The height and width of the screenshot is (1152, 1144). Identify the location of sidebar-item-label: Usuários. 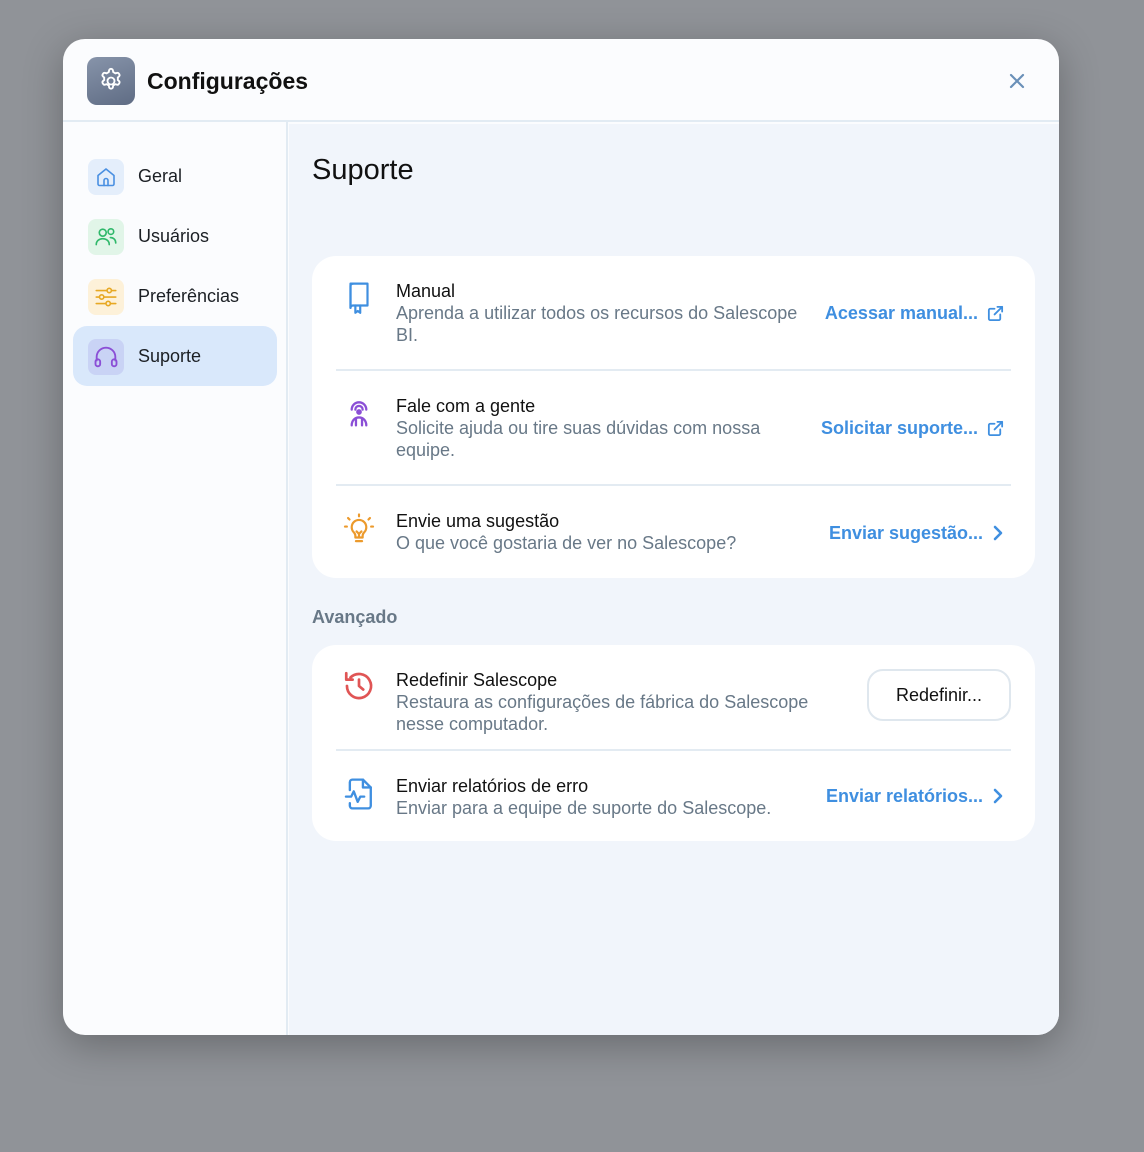
(174, 236).